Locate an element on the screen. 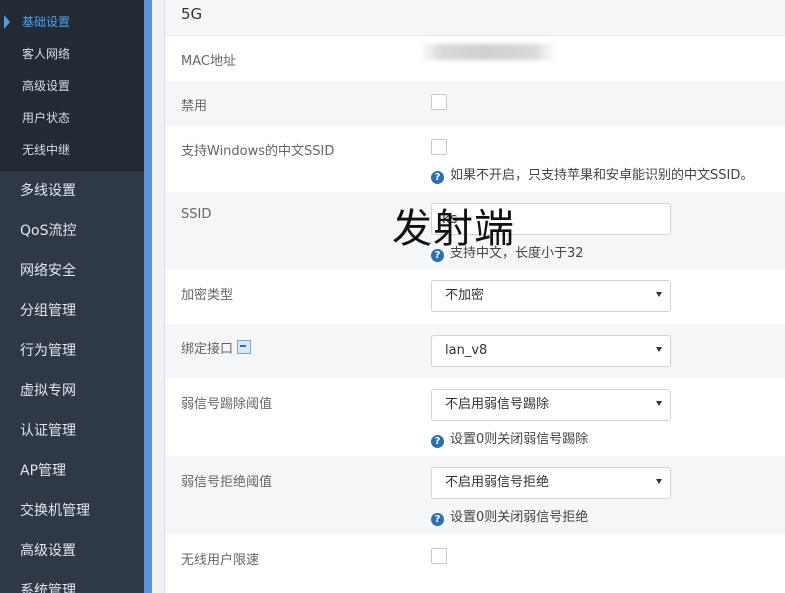  bind-interface-select-value: lan_v8 is located at coordinates (466, 350).